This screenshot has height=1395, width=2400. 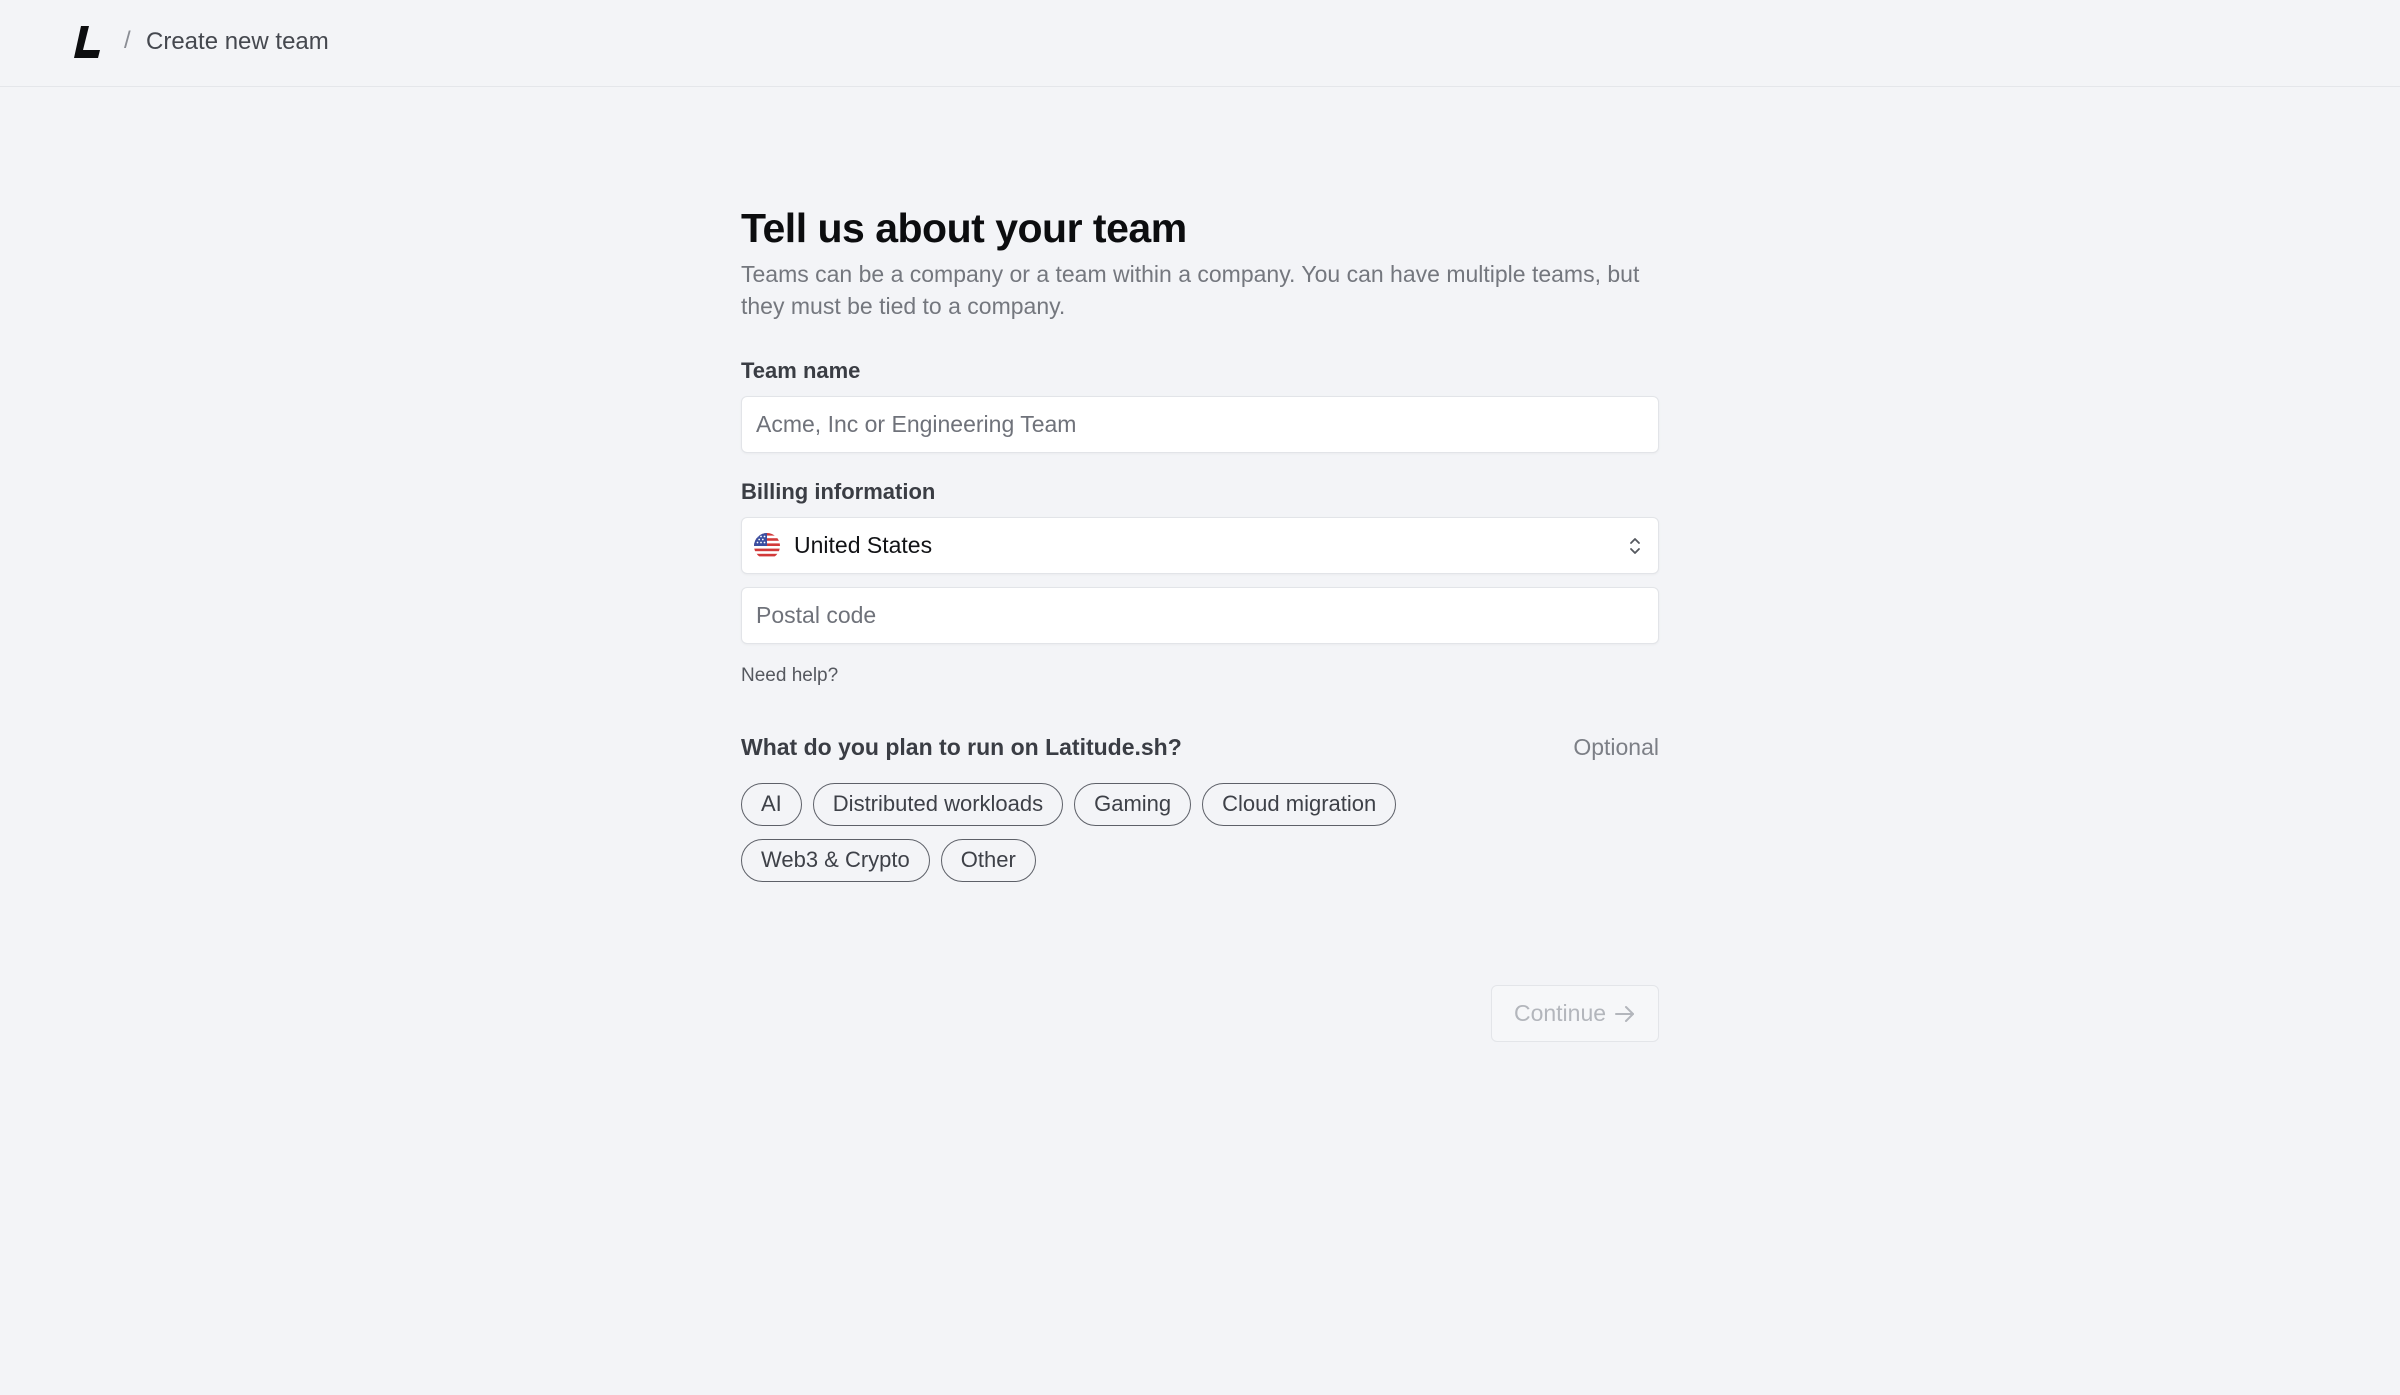 I want to click on optional-label: Optional, so click(x=1616, y=747).